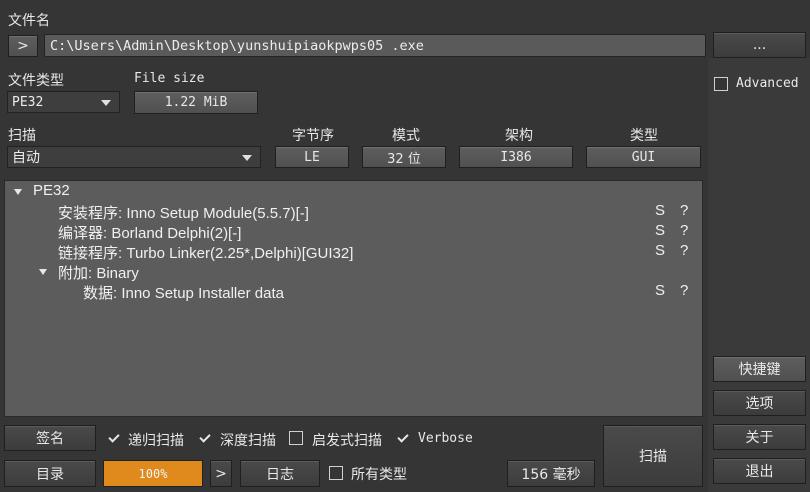  I want to click on tree-item-data: 数据: Inno Setup Installer data, so click(183, 292).